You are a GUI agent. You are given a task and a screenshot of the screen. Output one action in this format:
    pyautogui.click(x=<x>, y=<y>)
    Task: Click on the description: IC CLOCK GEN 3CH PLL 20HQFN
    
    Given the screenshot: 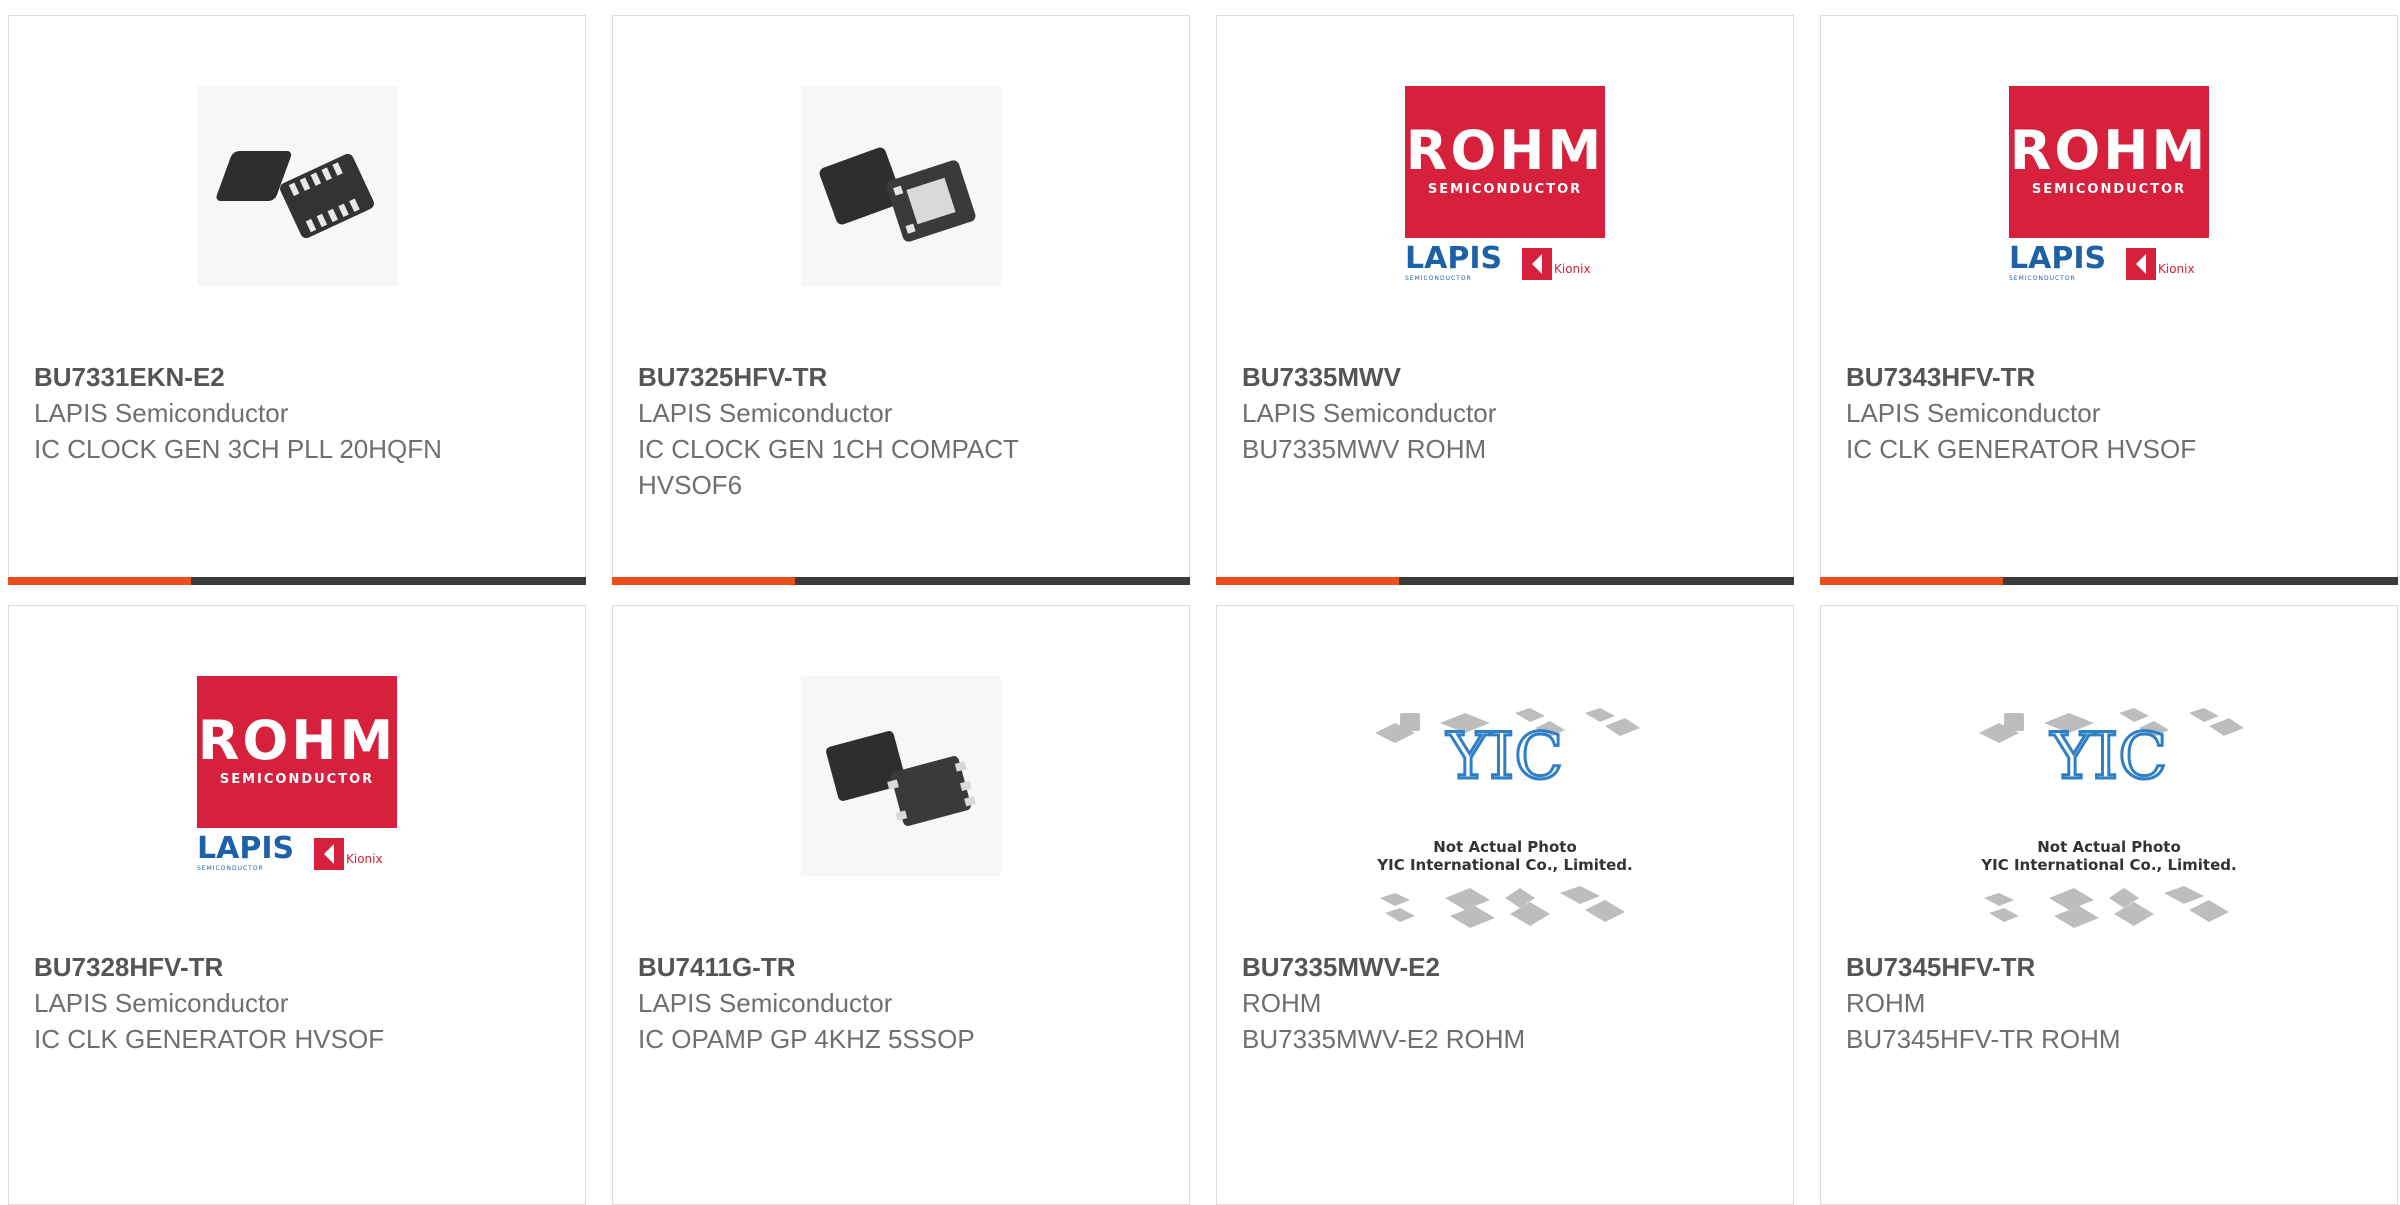 What is the action you would take?
    pyautogui.click(x=238, y=449)
    